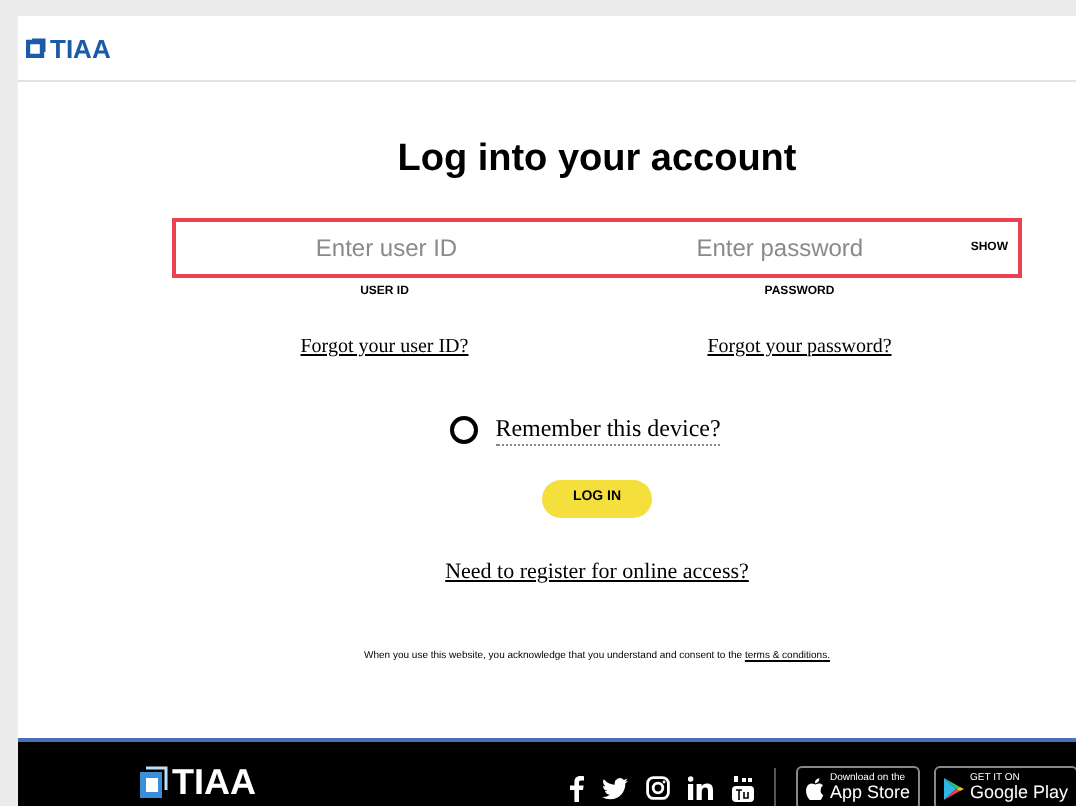 This screenshot has height=806, width=1076. Describe the element at coordinates (80, 48) in the screenshot. I see `logo-text: TIAA` at that location.